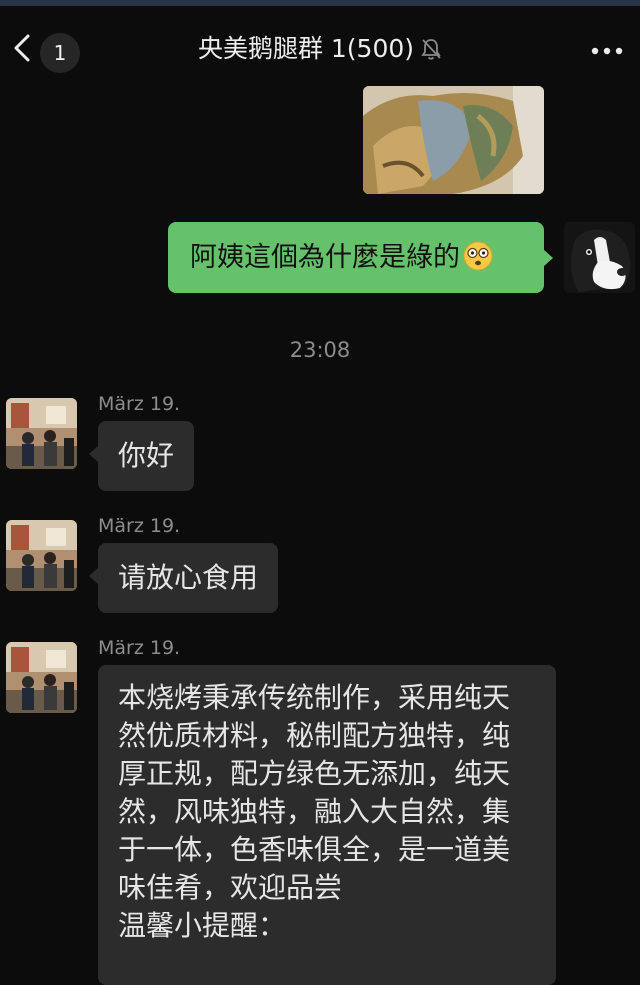  What do you see at coordinates (188, 577) in the screenshot?
I see `incoming-message-text: 请放心食用` at bounding box center [188, 577].